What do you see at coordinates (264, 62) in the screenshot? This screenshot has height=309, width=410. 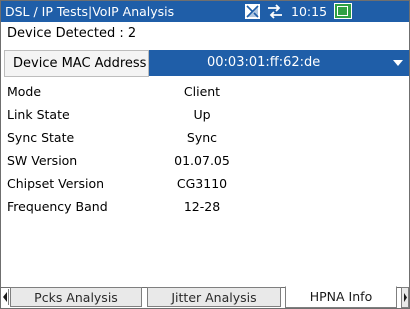 I see `mac-address-value: 00:03:01:ff:62:de` at bounding box center [264, 62].